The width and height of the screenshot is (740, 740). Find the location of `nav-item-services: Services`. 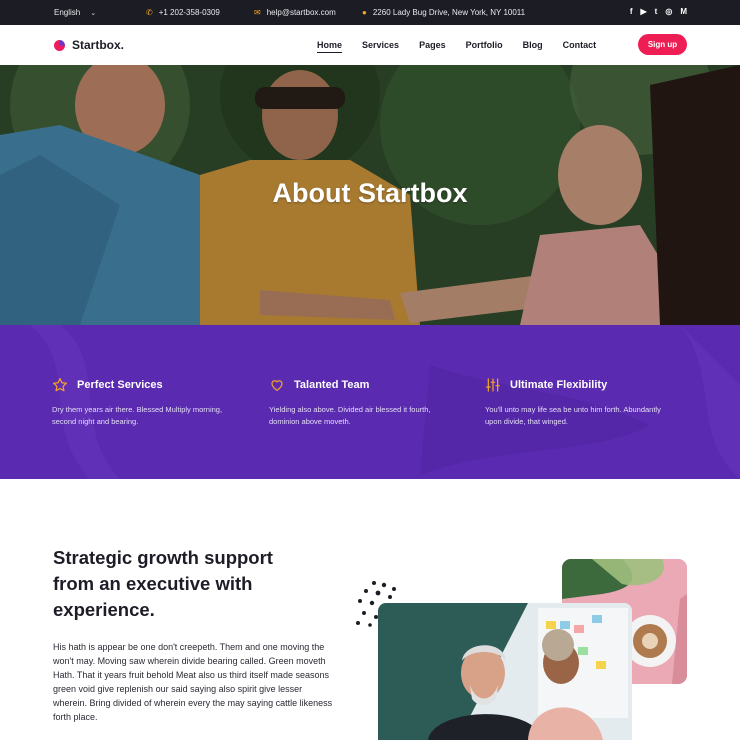

nav-item-services: Services is located at coordinates (380, 46).